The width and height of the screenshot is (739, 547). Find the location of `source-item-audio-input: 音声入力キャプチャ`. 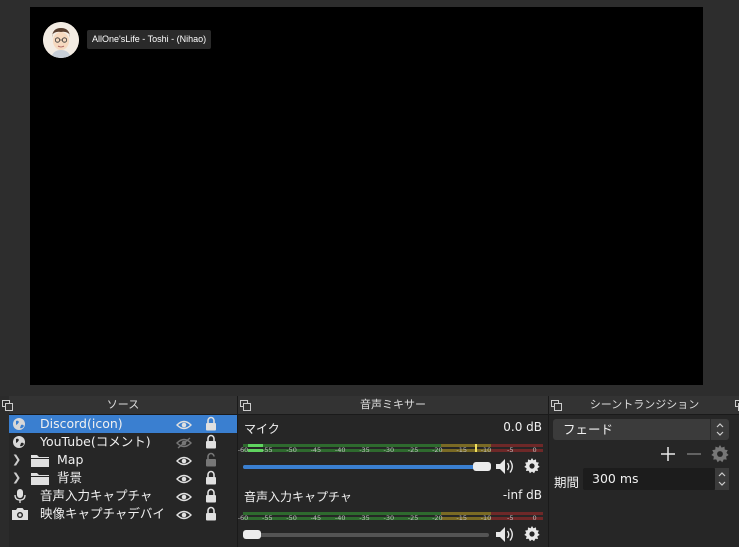

source-item-audio-input: 音声入力キャプチャ is located at coordinates (123, 496).